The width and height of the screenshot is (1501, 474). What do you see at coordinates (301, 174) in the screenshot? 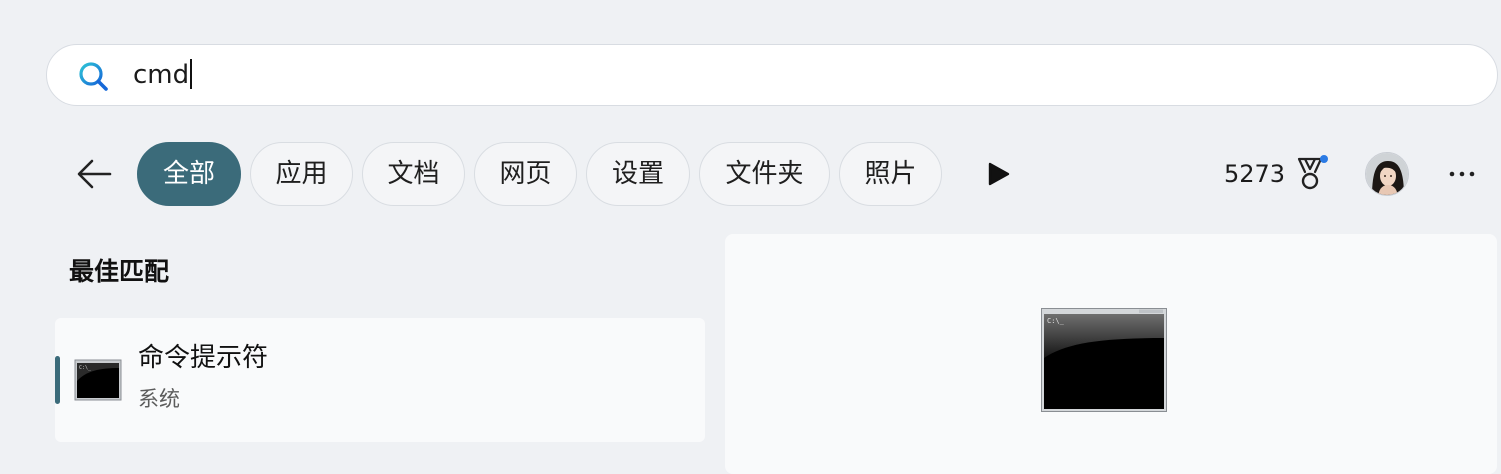
I see `filter-tab-apps: 应用` at bounding box center [301, 174].